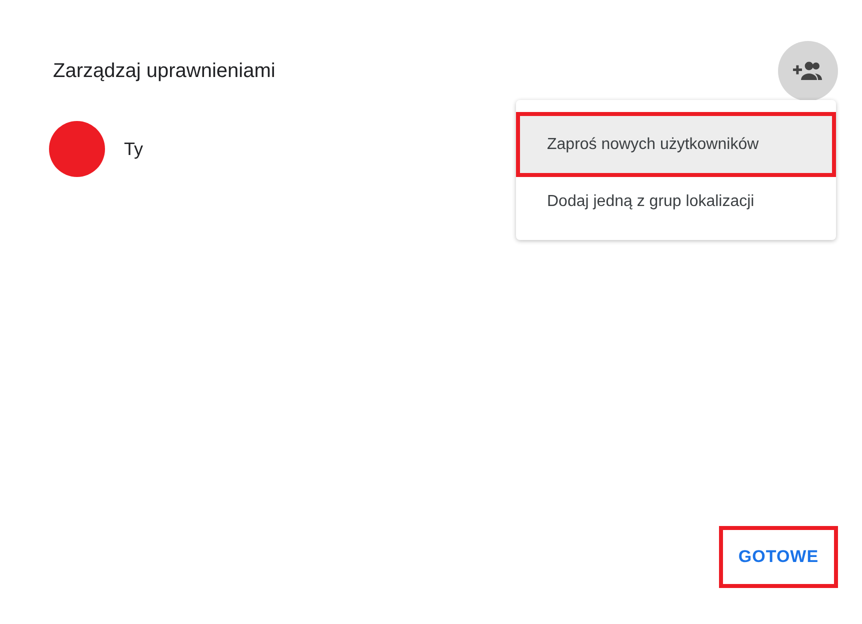 The image size is (862, 624). I want to click on done-button: GOTOWE, so click(778, 557).